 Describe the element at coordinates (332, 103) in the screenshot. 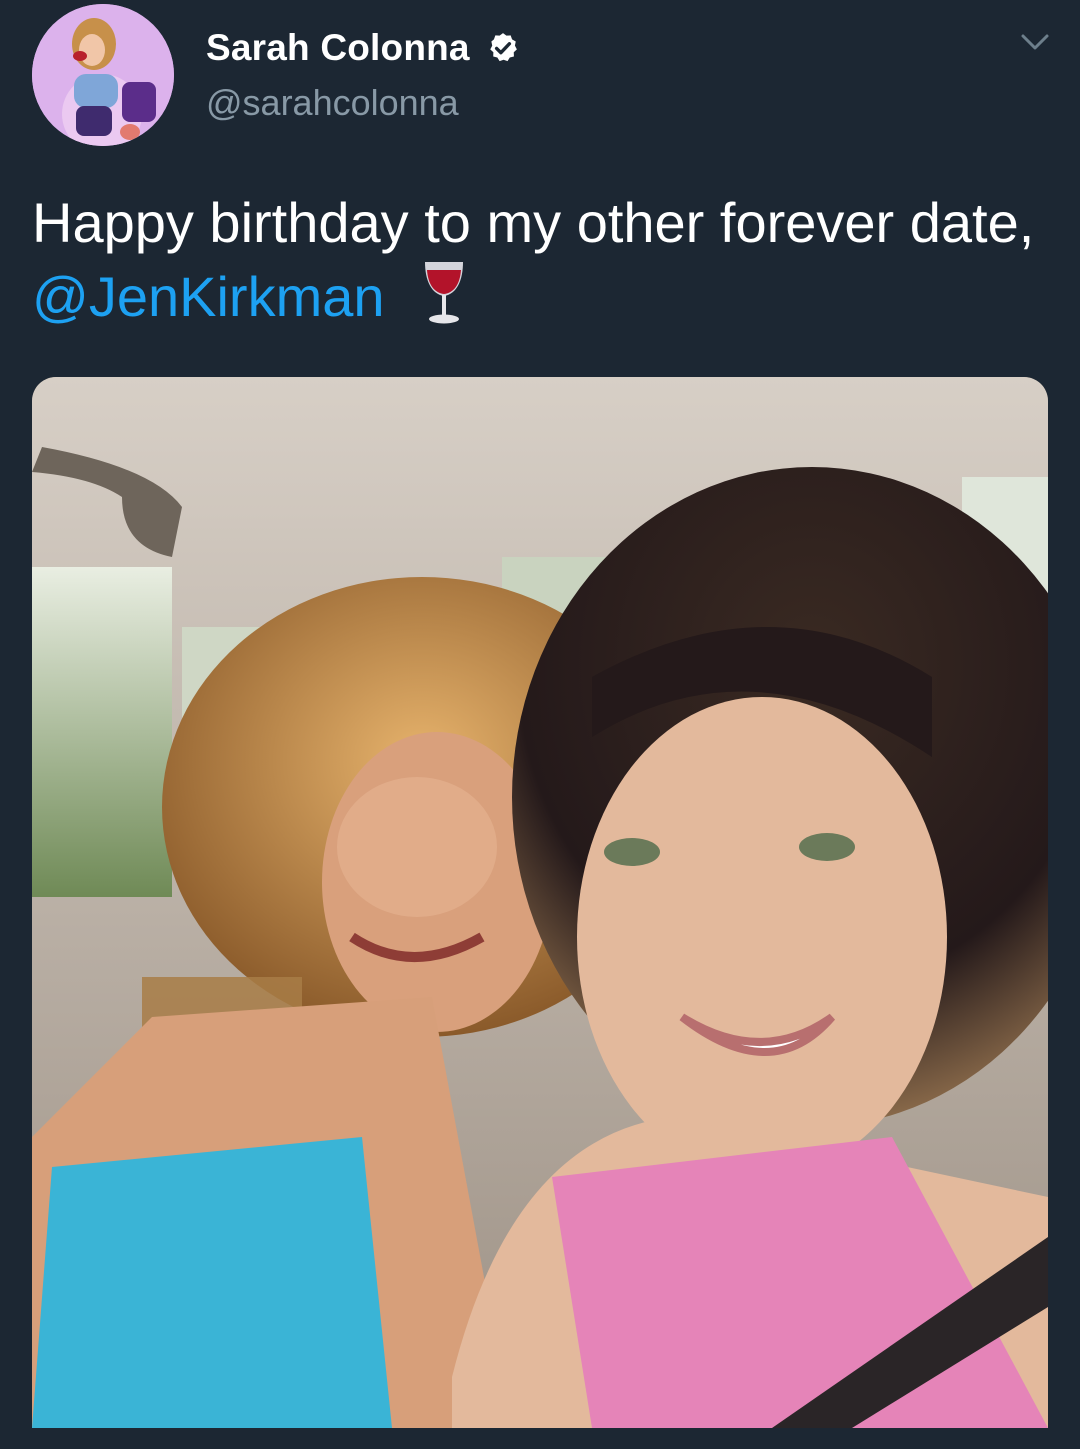

I see `author-handle: @sarahcolonna` at that location.